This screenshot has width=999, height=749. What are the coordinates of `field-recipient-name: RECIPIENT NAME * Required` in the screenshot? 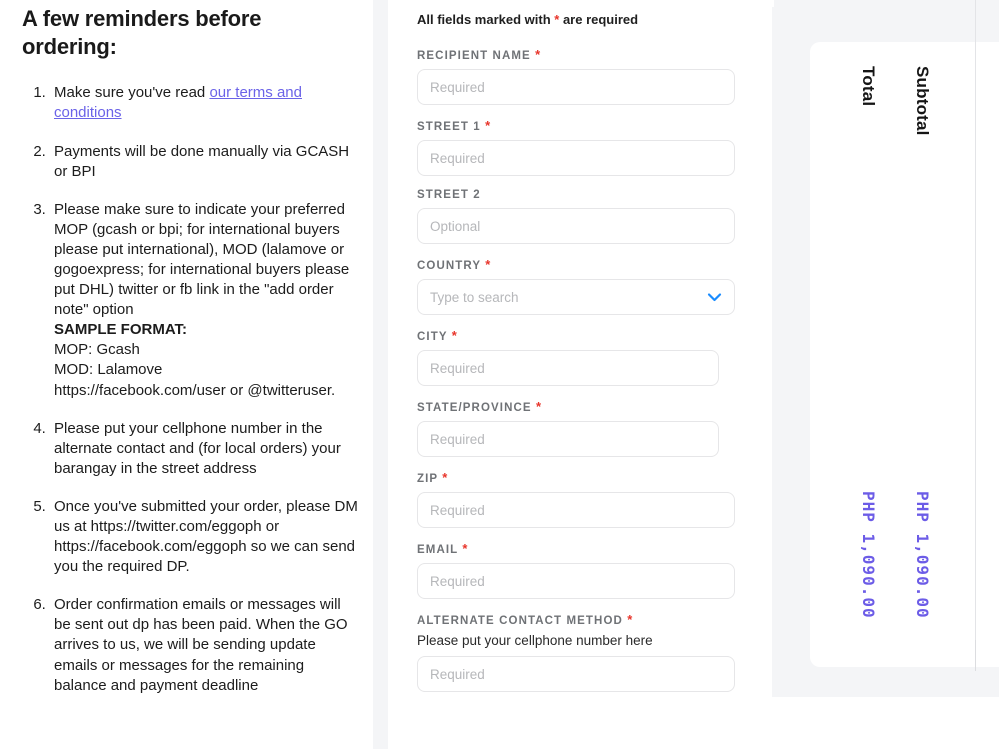 It's located at (579, 76).